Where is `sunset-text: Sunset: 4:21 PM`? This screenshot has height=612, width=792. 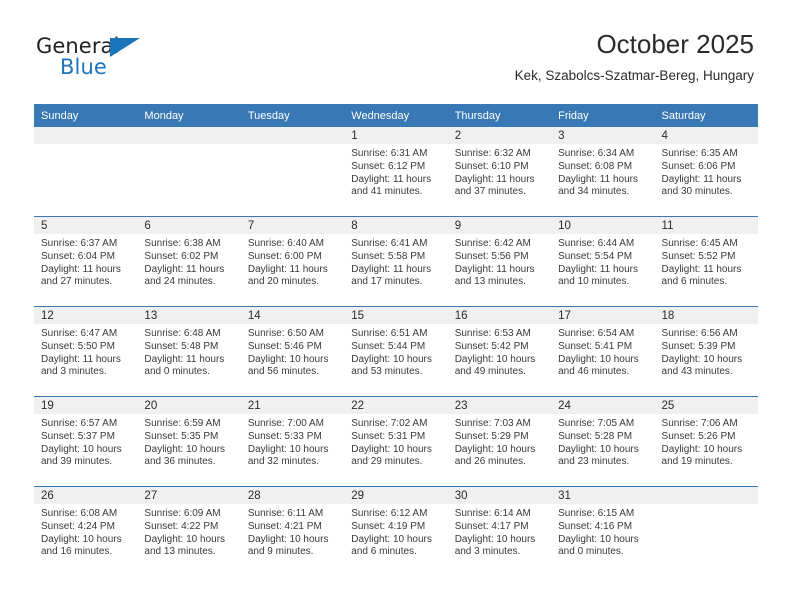
sunset-text: Sunset: 4:21 PM is located at coordinates (284, 526).